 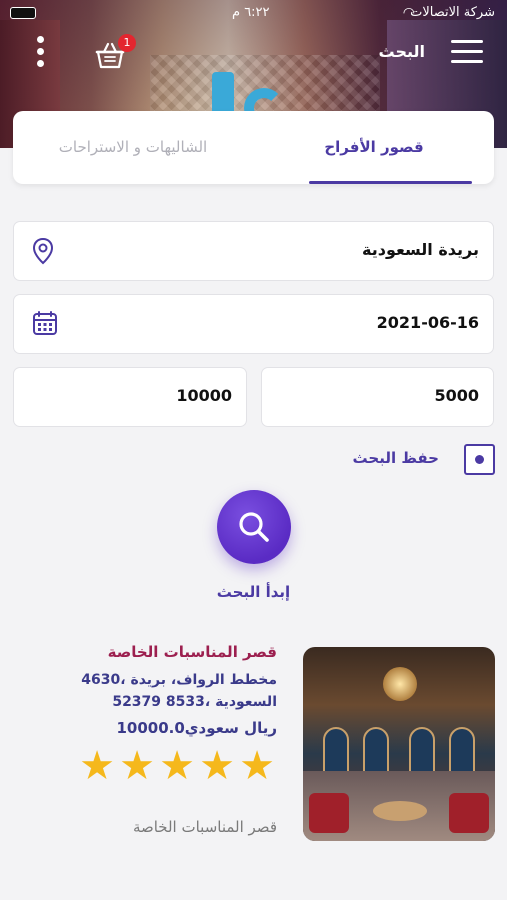 I want to click on cart-button: 1, so click(x=115, y=52).